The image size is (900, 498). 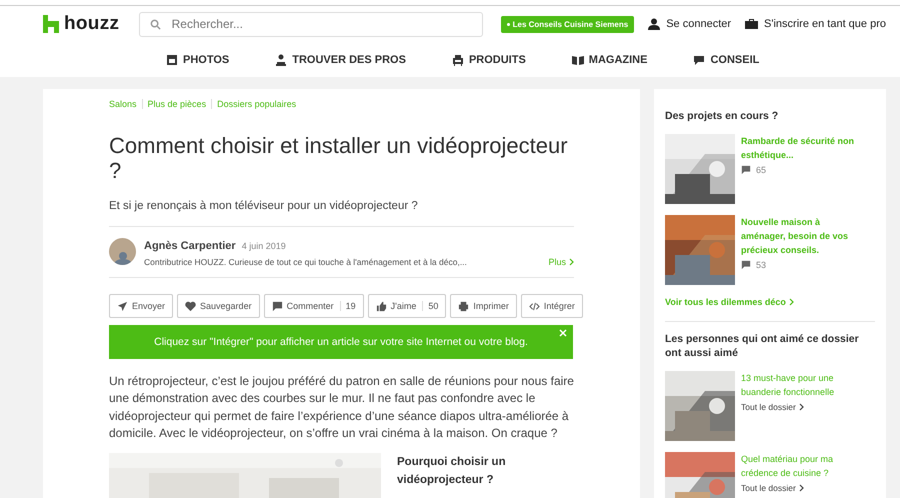 I want to click on armchair-icon, so click(x=458, y=60).